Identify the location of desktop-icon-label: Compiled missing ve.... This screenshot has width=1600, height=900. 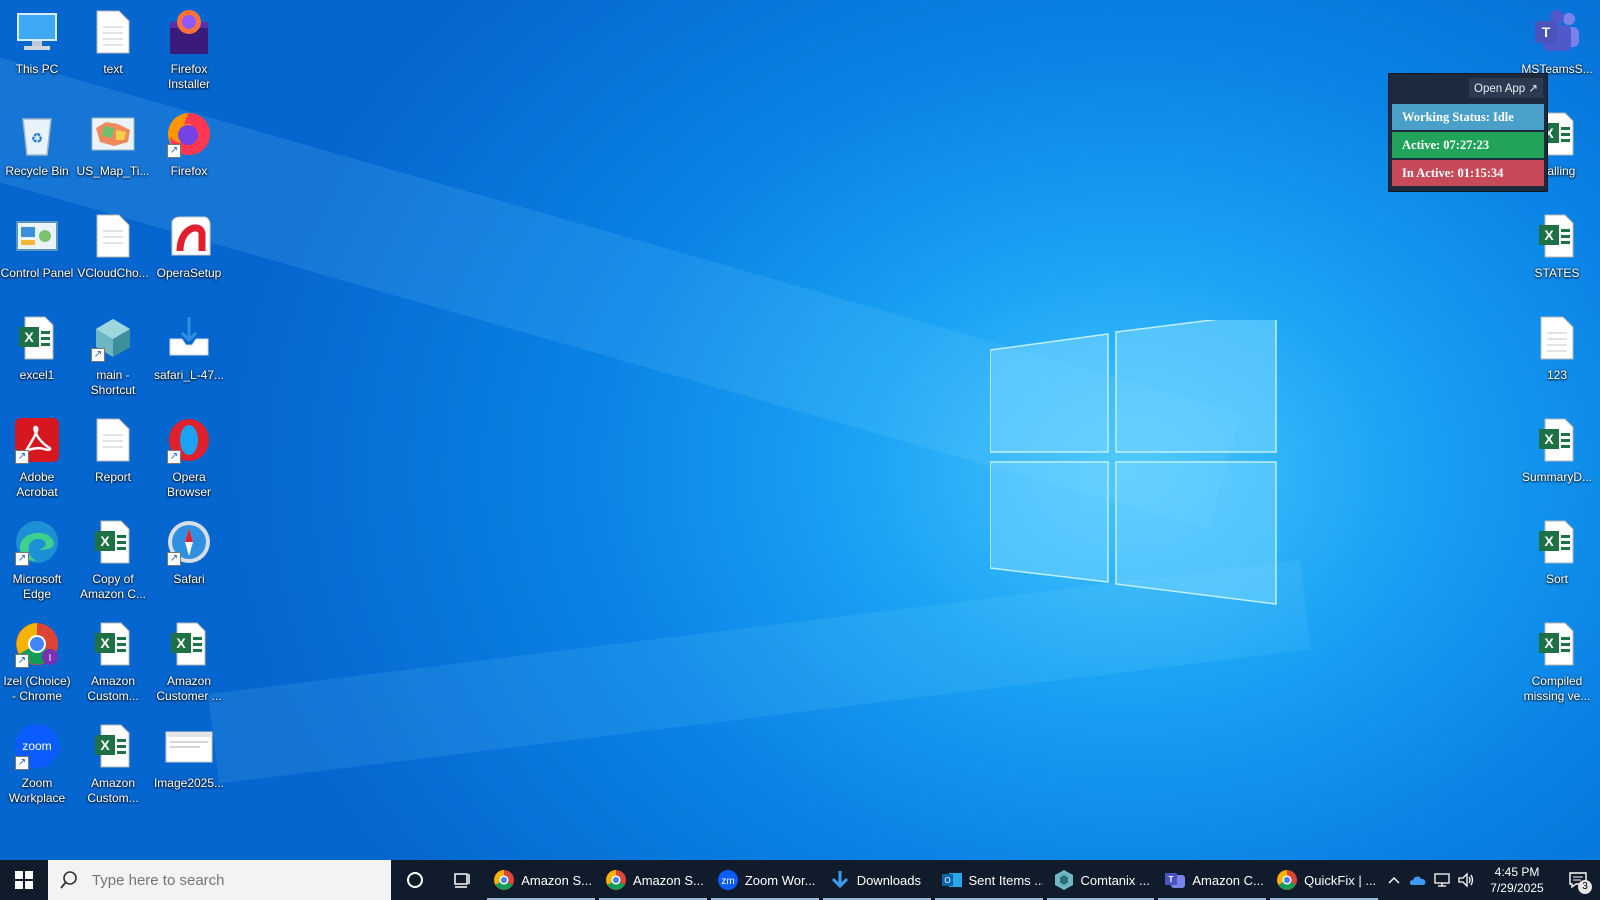
(1557, 688).